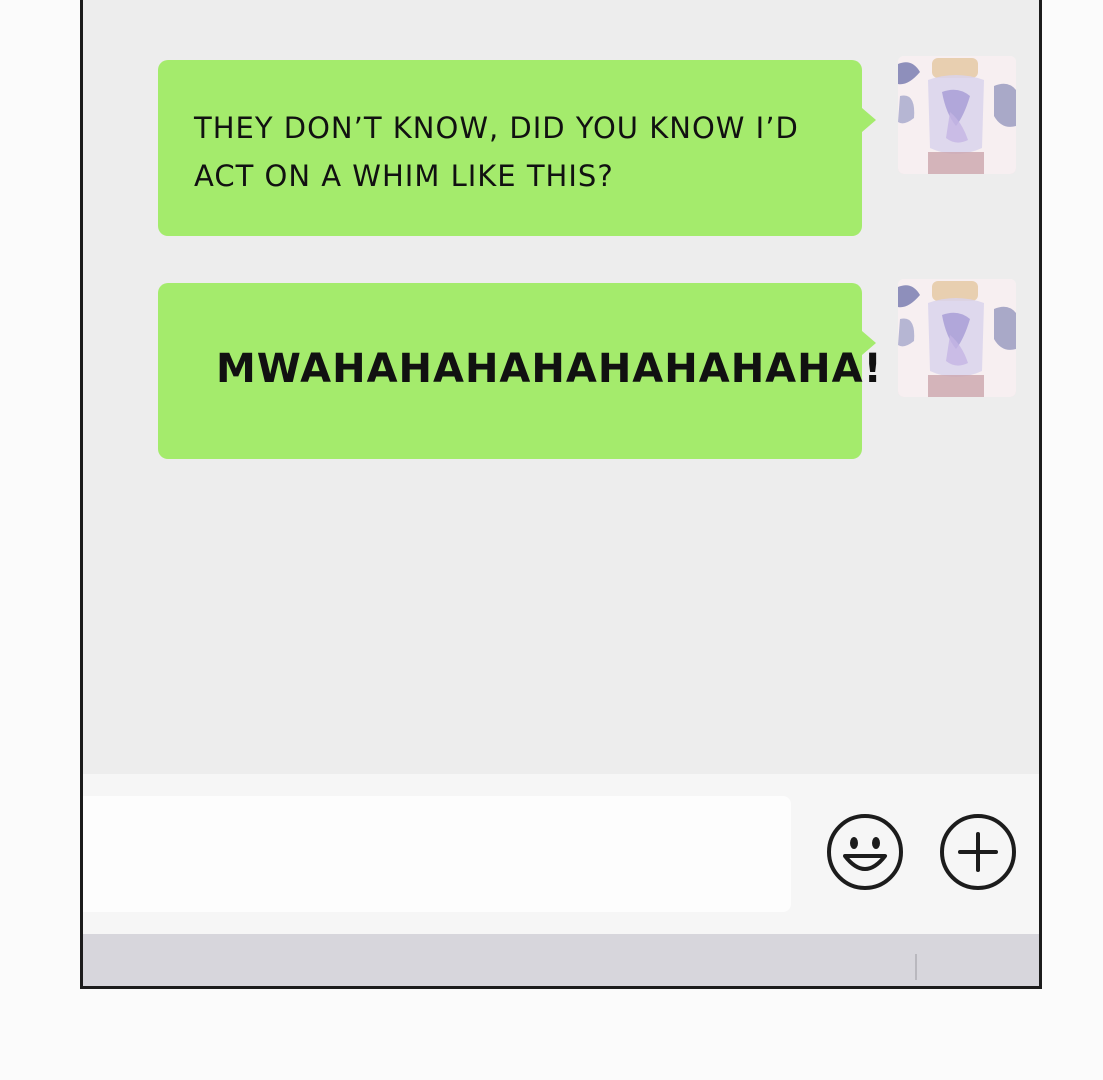  What do you see at coordinates (561, 960) in the screenshot?
I see `bottom-panel` at bounding box center [561, 960].